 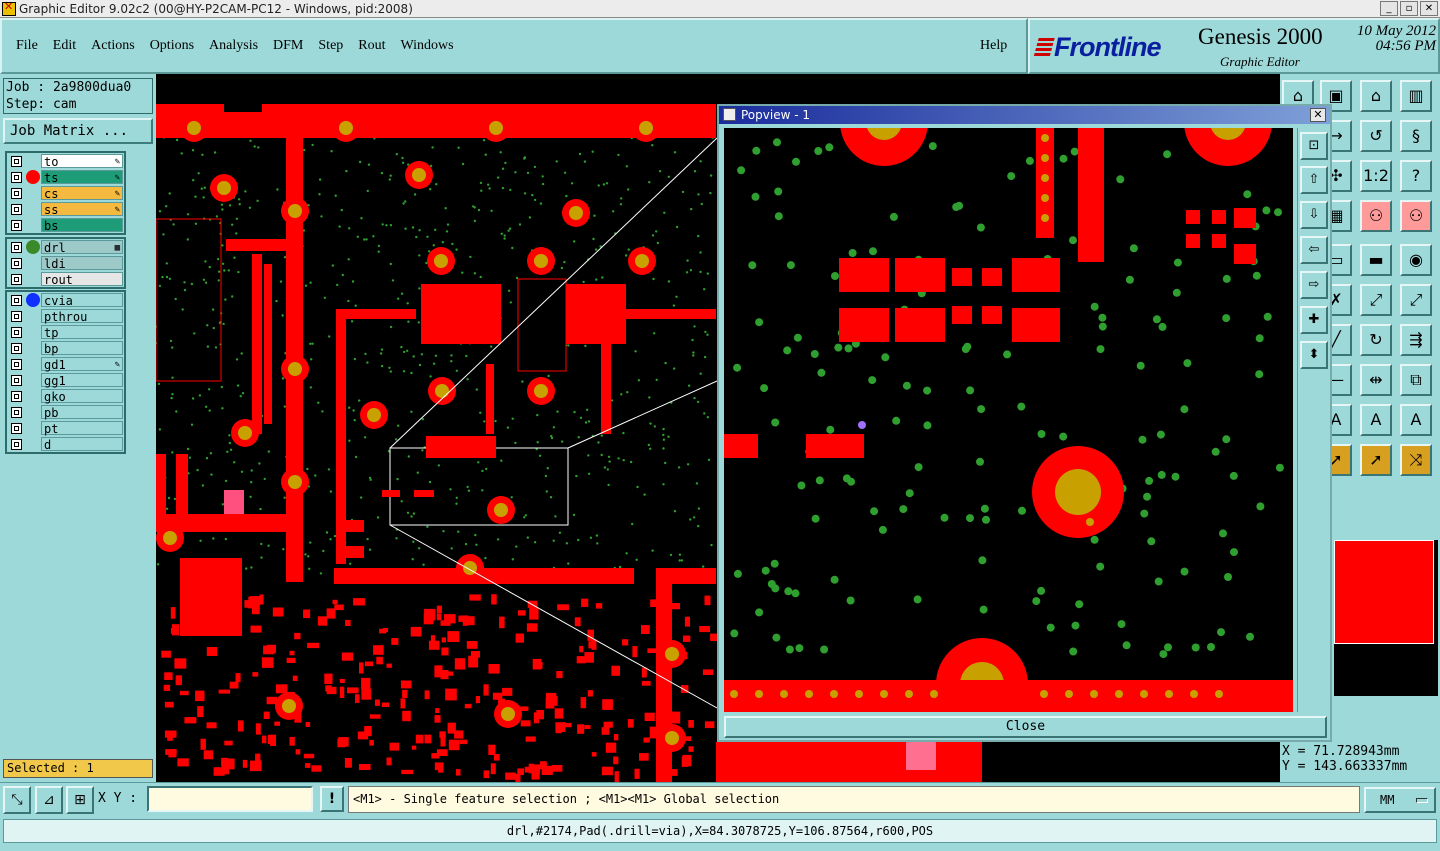 What do you see at coordinates (82, 444) in the screenshot?
I see `layer-name: d` at bounding box center [82, 444].